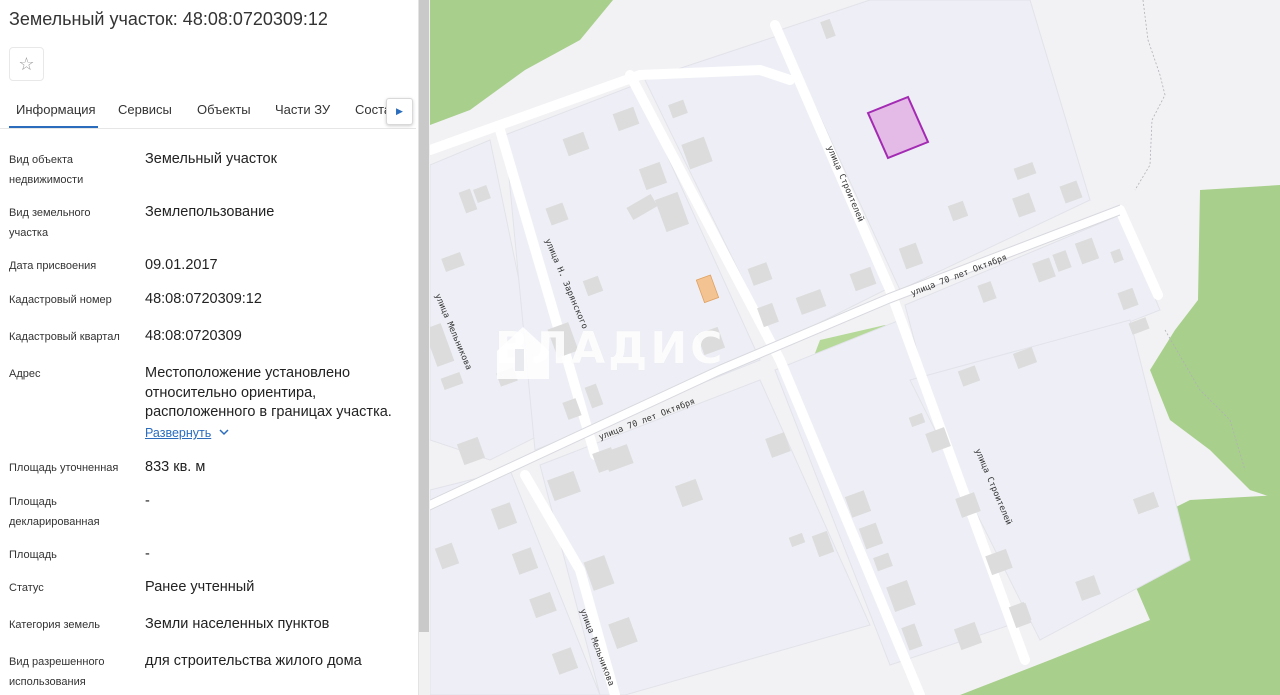 This screenshot has height=695, width=1280. What do you see at coordinates (211, 159) in the screenshot?
I see `field-value: Земельный участок` at bounding box center [211, 159].